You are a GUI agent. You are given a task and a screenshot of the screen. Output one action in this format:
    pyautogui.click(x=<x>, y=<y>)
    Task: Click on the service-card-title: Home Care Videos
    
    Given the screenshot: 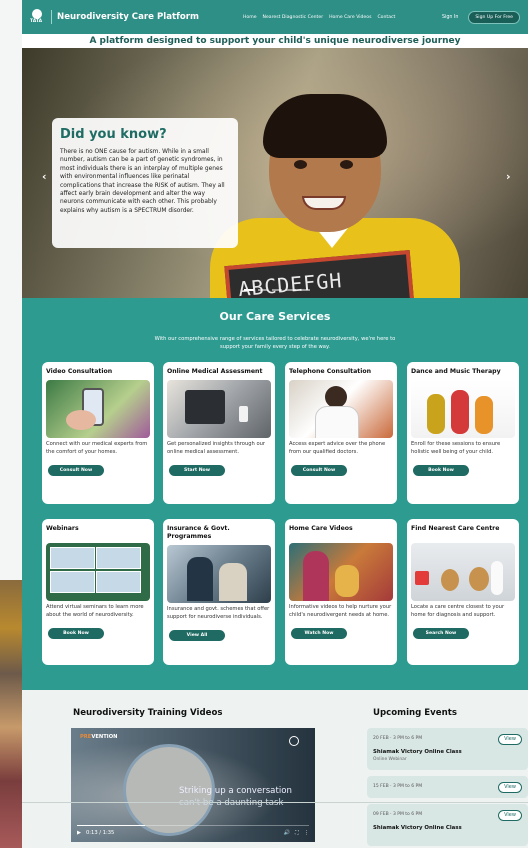 What is the action you would take?
    pyautogui.click(x=321, y=528)
    